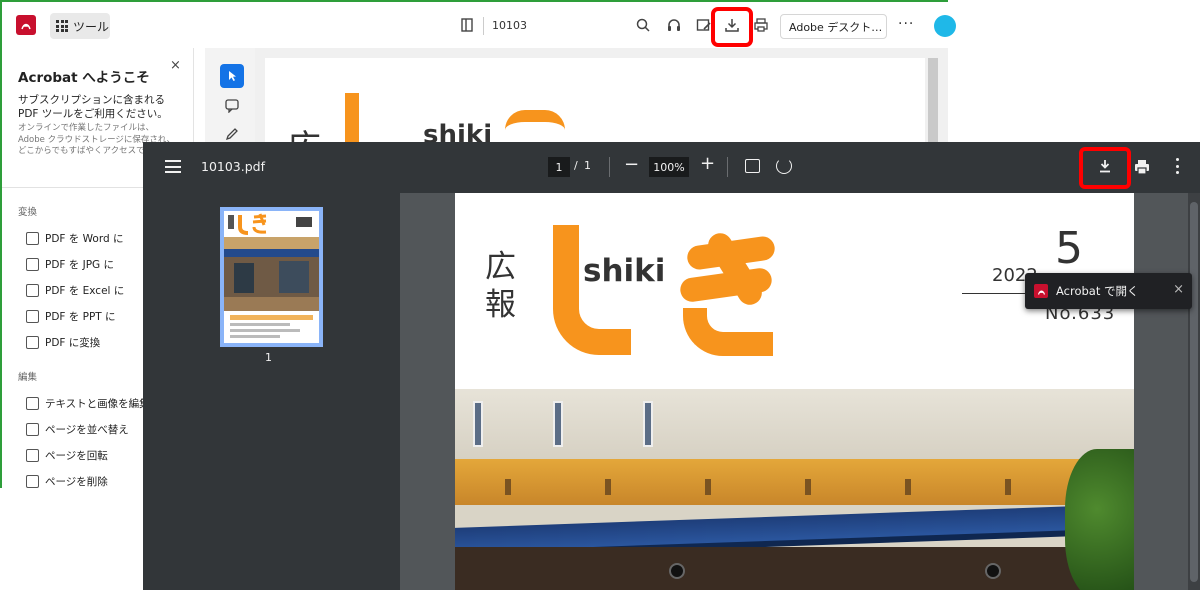 The image size is (1200, 590). I want to click on photo-beam-detail, so click(794, 487).